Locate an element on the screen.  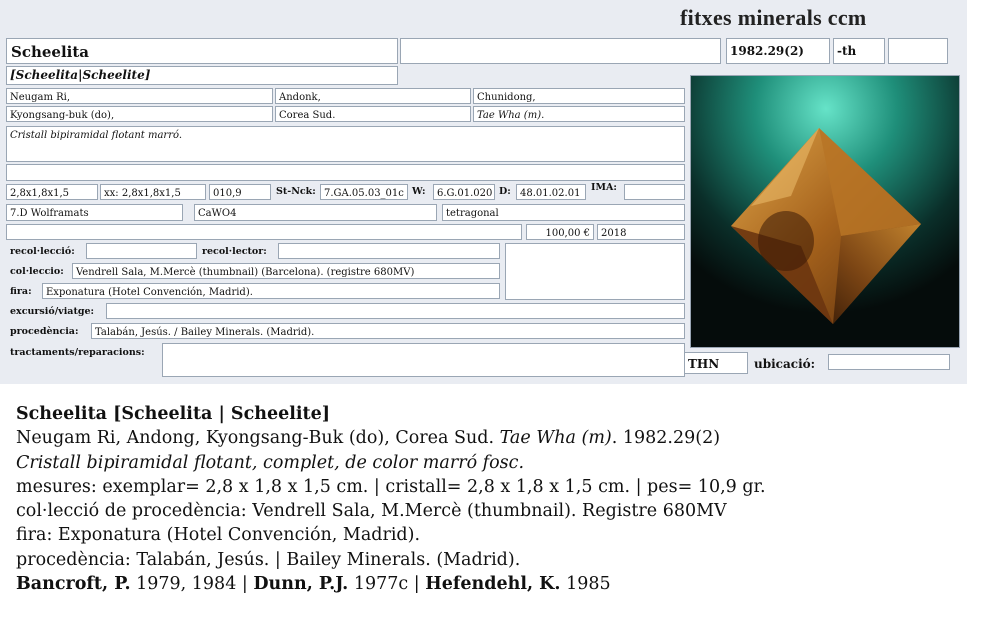
trip-field is located at coordinates (395, 311).